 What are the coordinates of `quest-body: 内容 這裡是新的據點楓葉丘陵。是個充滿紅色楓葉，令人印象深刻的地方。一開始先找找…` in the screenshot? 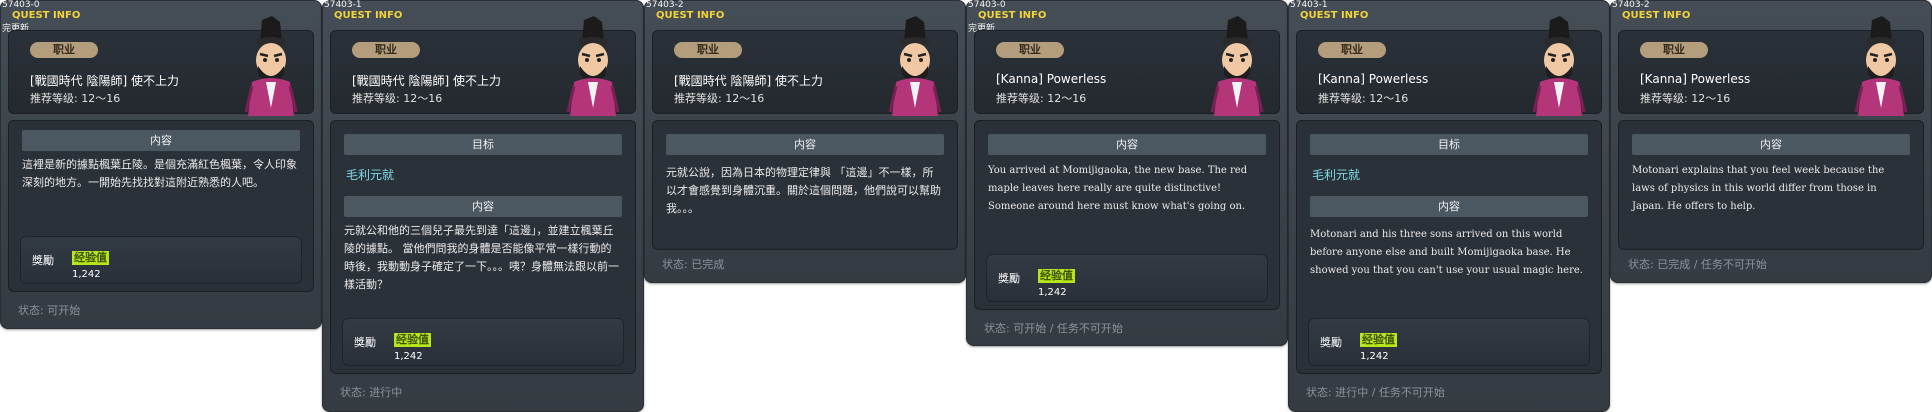 It's located at (161, 206).